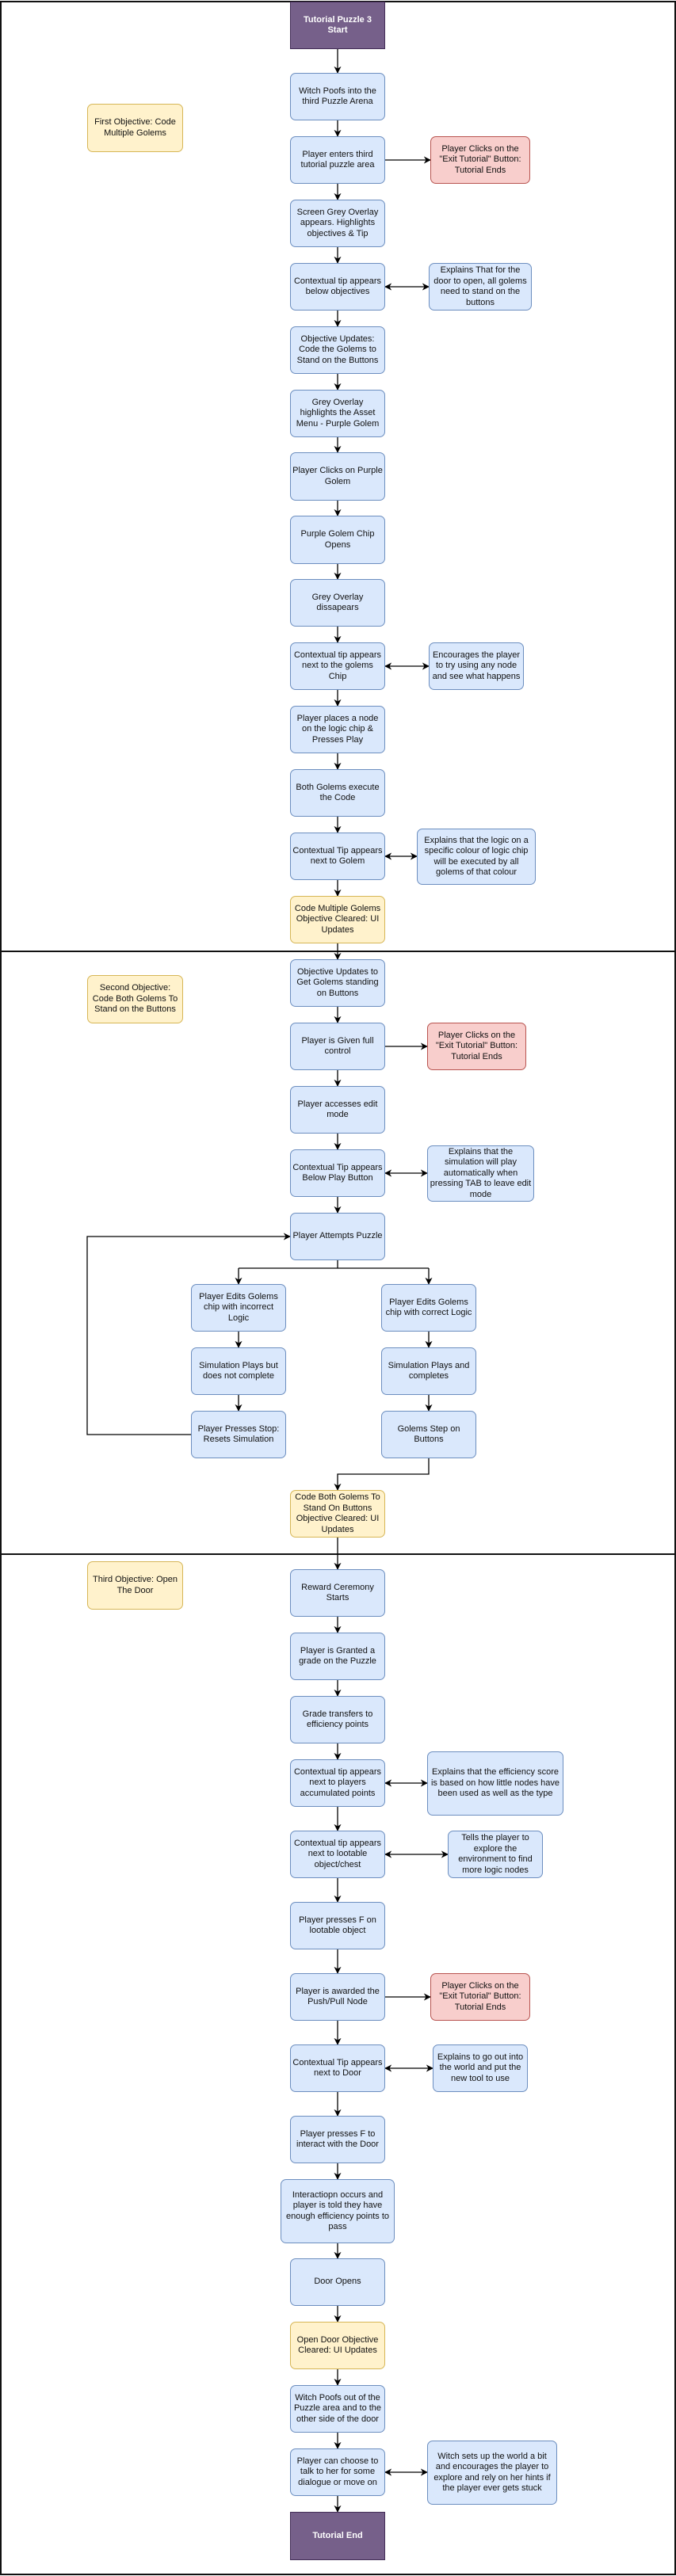  I want to click on incorrect-branch-node: Simulation Plays but does not complete, so click(239, 1371).